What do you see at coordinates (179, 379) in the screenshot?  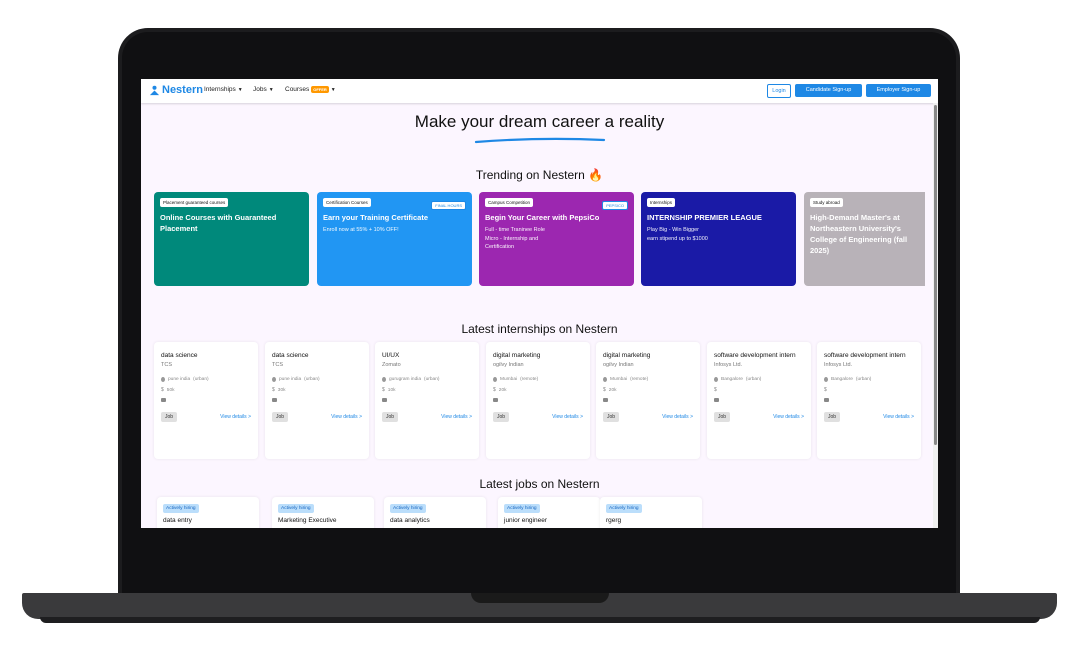 I see `internship-location: pune india` at bounding box center [179, 379].